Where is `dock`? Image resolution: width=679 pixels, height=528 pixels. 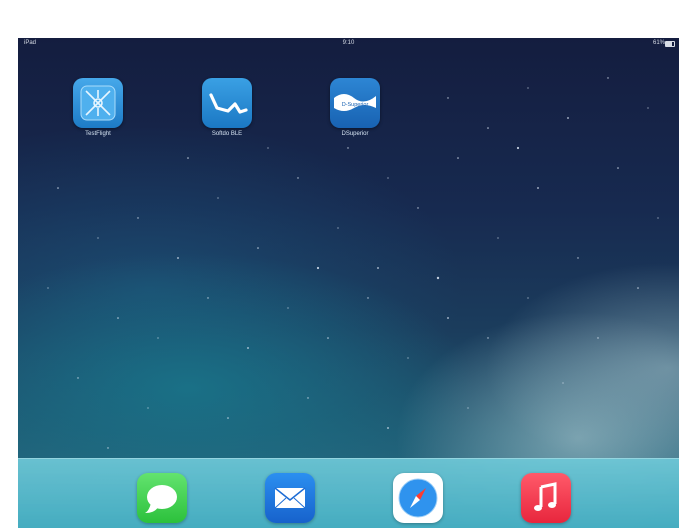 dock is located at coordinates (348, 493).